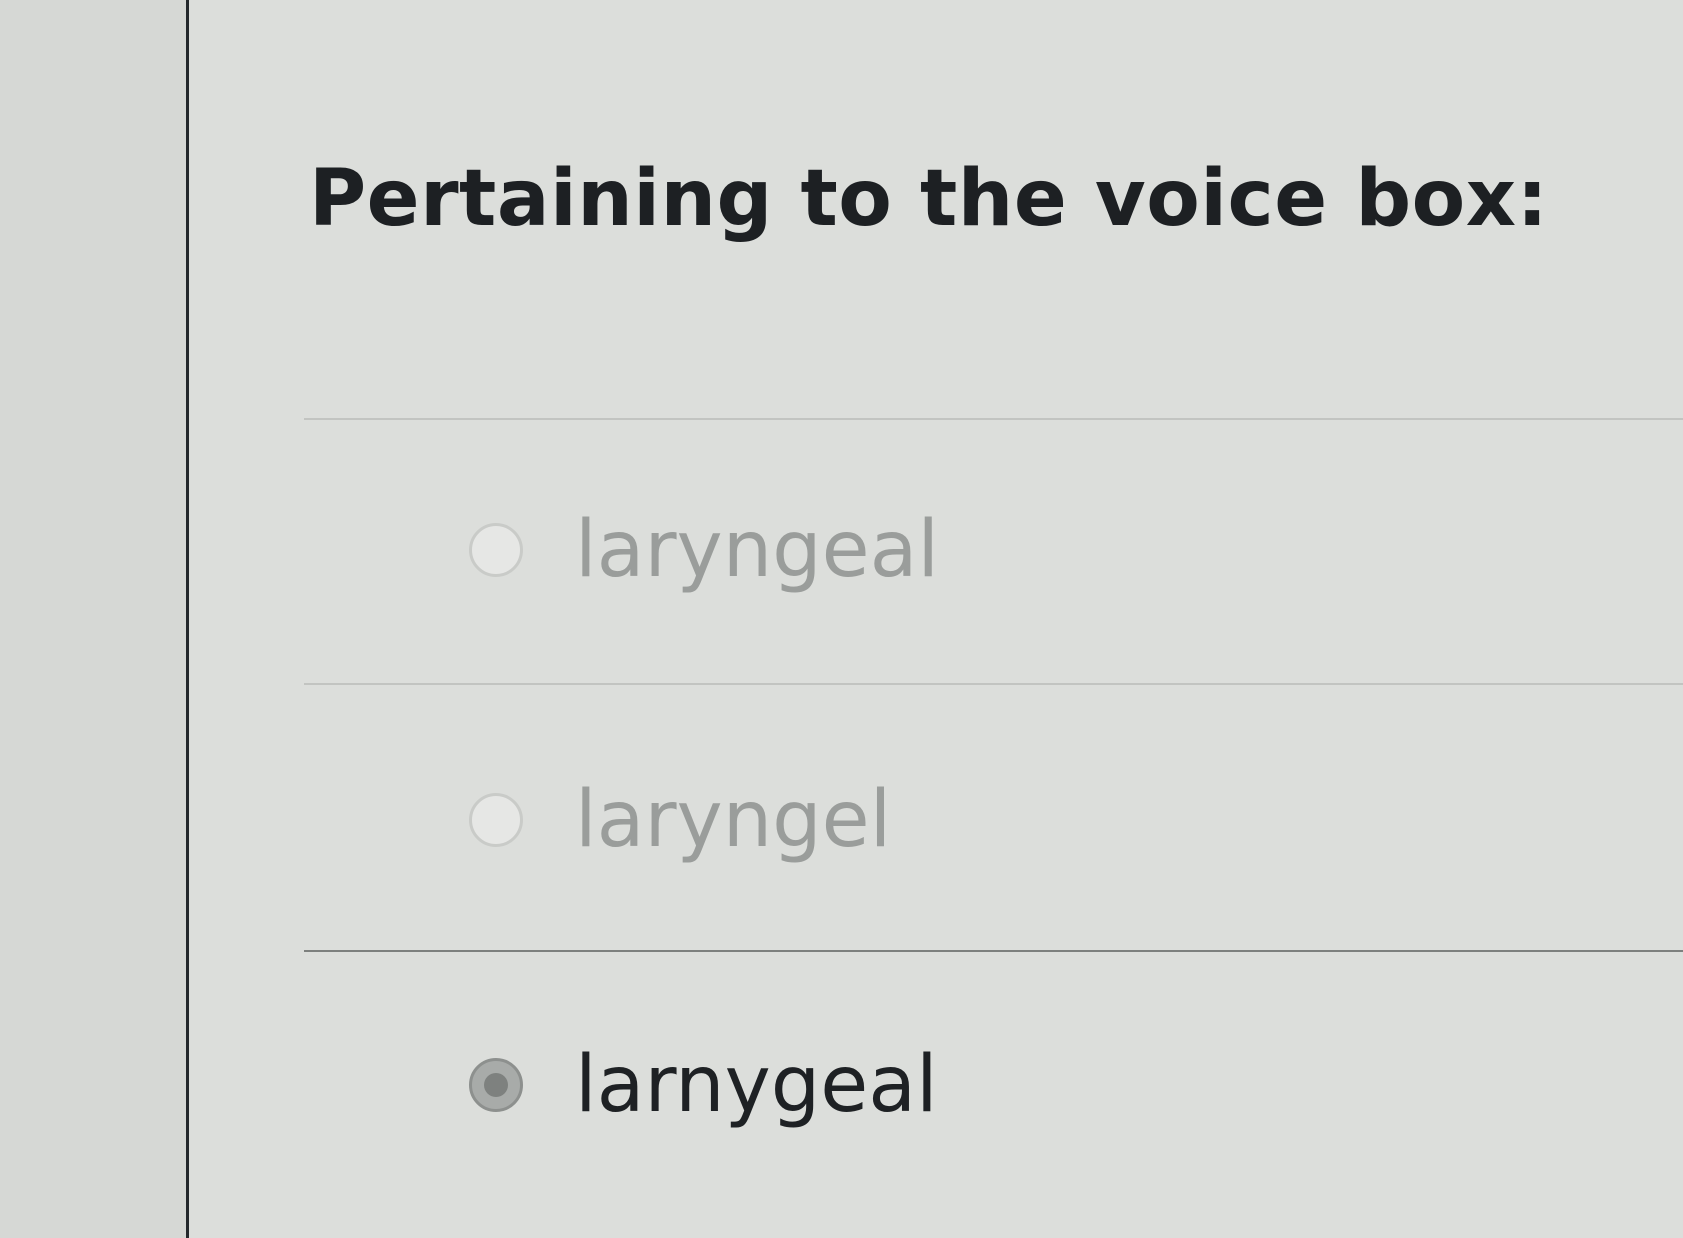  Describe the element at coordinates (756, 1085) in the screenshot. I see `answer-option-label: larnygeal` at that location.